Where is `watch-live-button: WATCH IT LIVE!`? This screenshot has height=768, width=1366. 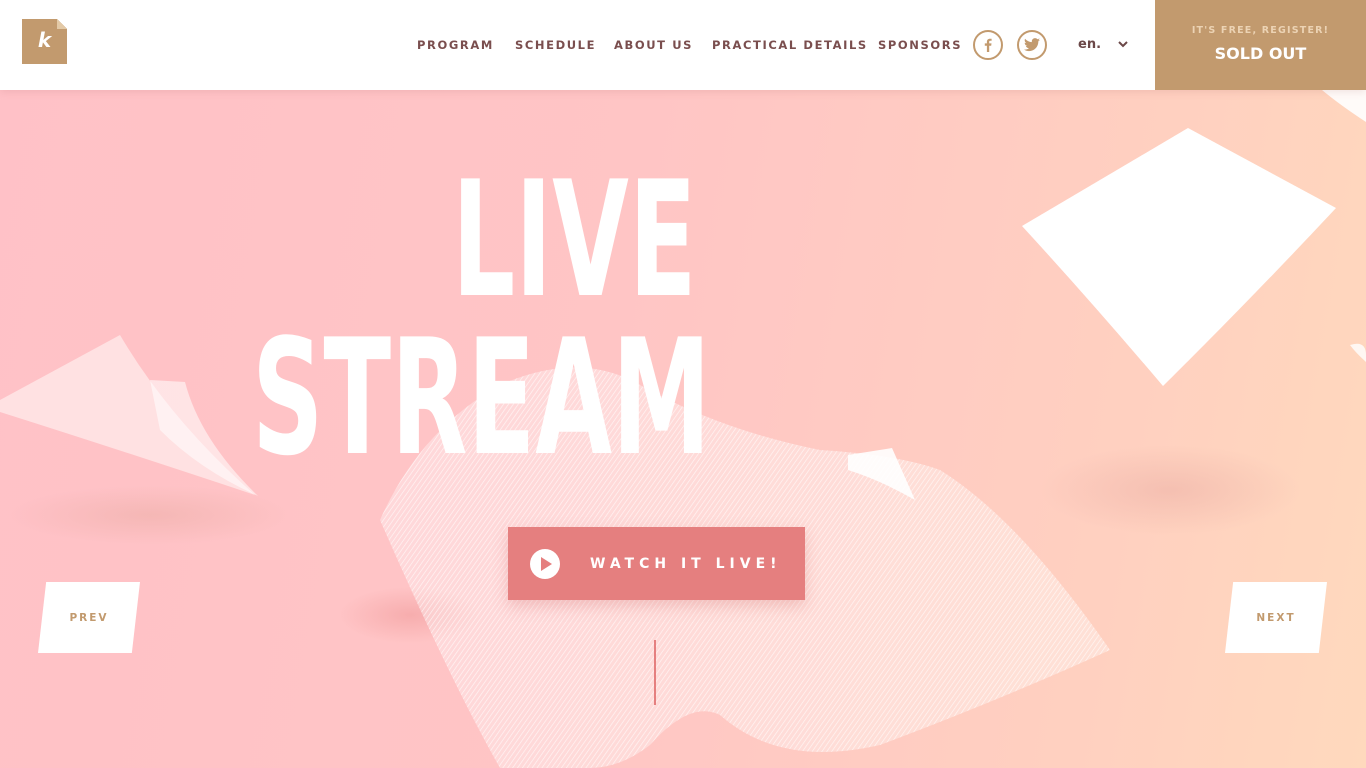
watch-live-button: WATCH IT LIVE! is located at coordinates (656, 563).